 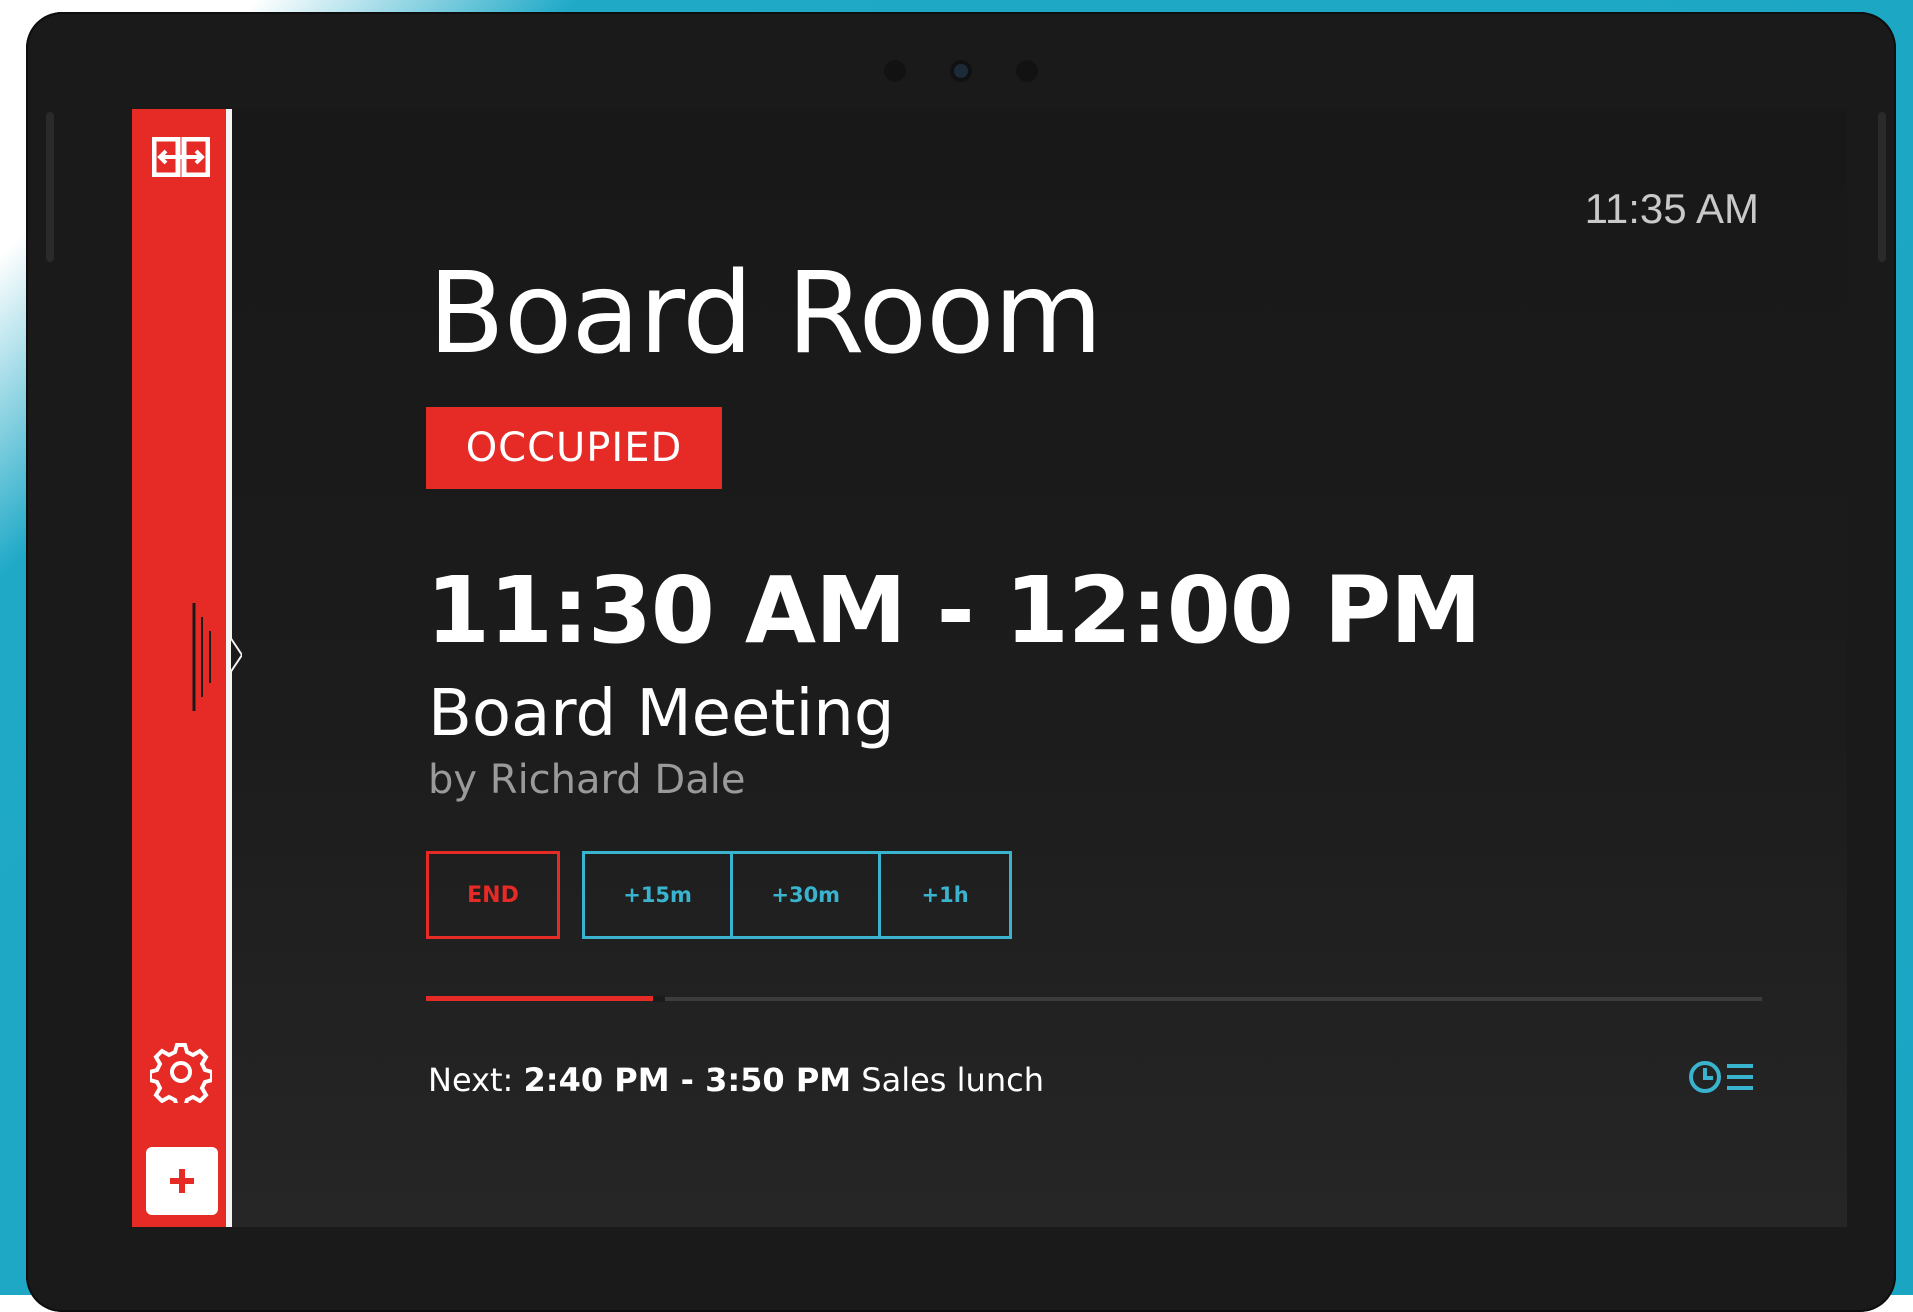 What do you see at coordinates (540, 998) in the screenshot?
I see `meeting-progress-fill` at bounding box center [540, 998].